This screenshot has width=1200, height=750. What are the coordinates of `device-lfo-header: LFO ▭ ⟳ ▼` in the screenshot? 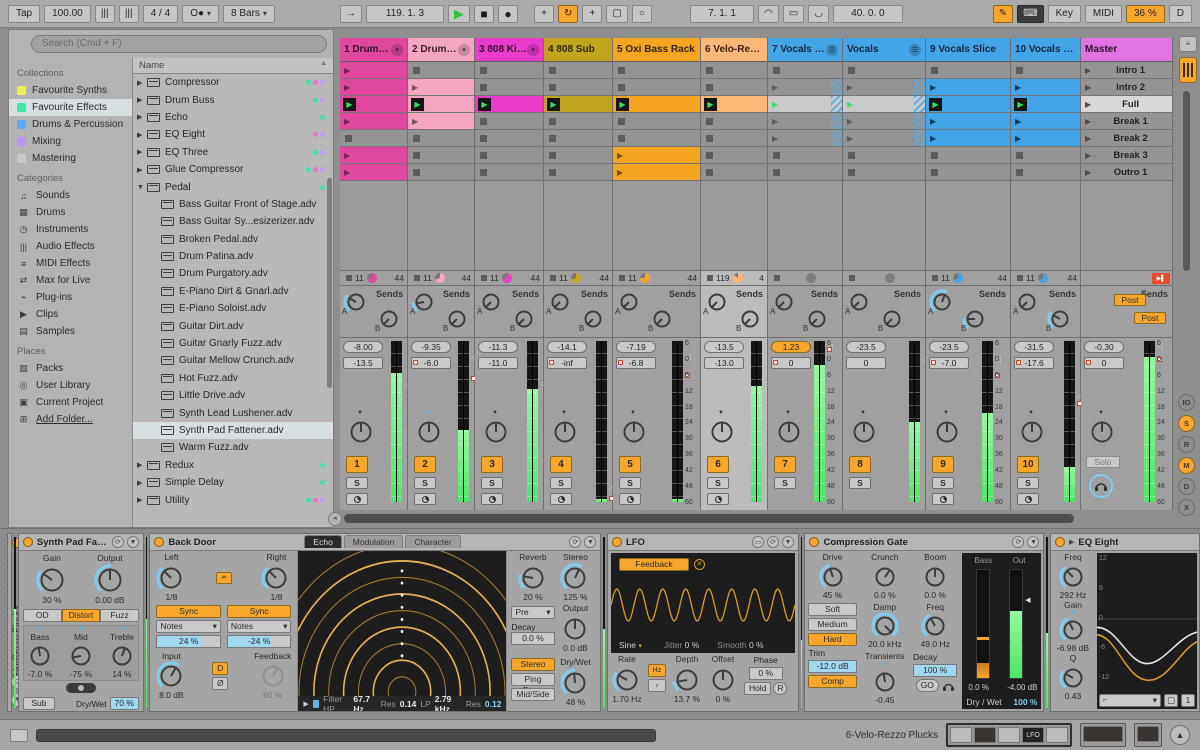 It's located at (702, 542).